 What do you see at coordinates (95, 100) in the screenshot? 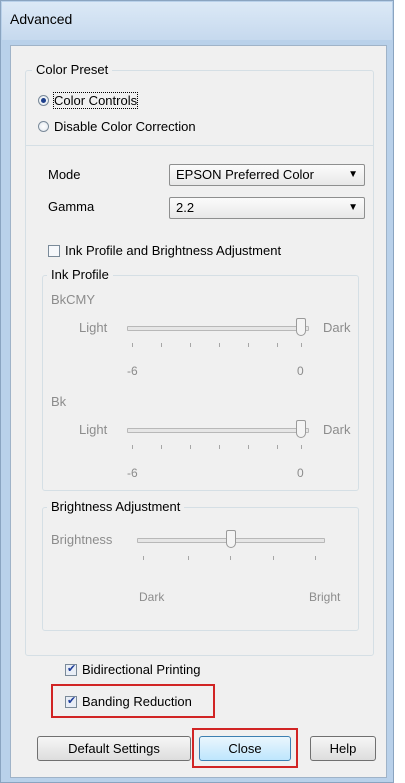
I see `radio-color-controls-label: Color Controls` at bounding box center [95, 100].